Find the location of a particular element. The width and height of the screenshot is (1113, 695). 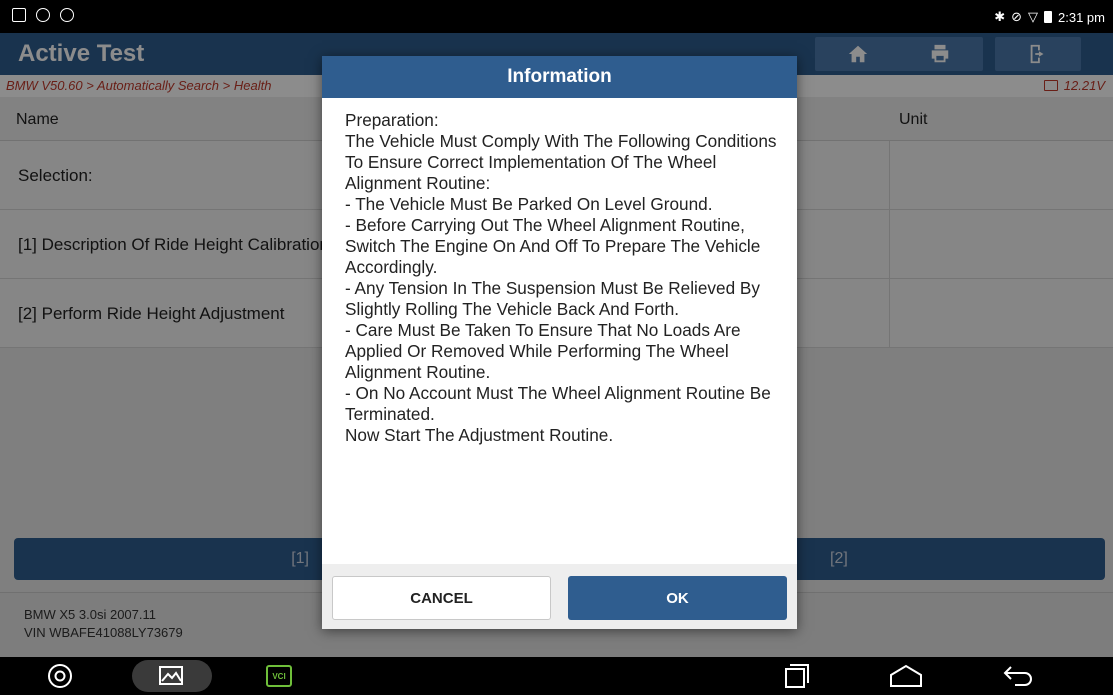

chrome-icon is located at coordinates (60, 676).